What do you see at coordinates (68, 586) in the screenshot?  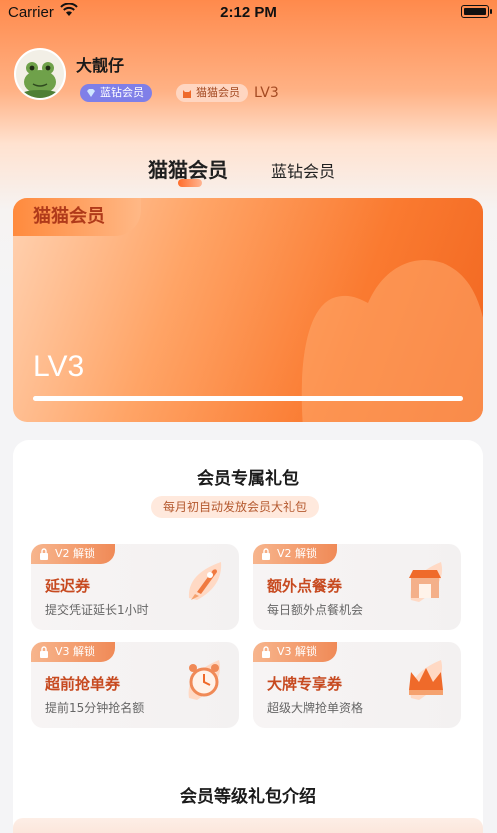 I see `coupon-title: 延迟券` at bounding box center [68, 586].